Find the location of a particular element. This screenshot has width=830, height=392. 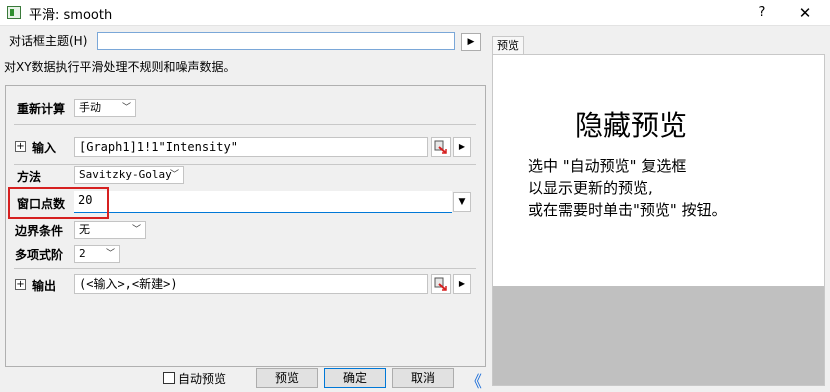

dialog-description: 对XY数据执行平滑处理不规则和噪声数据。 is located at coordinates (120, 67).